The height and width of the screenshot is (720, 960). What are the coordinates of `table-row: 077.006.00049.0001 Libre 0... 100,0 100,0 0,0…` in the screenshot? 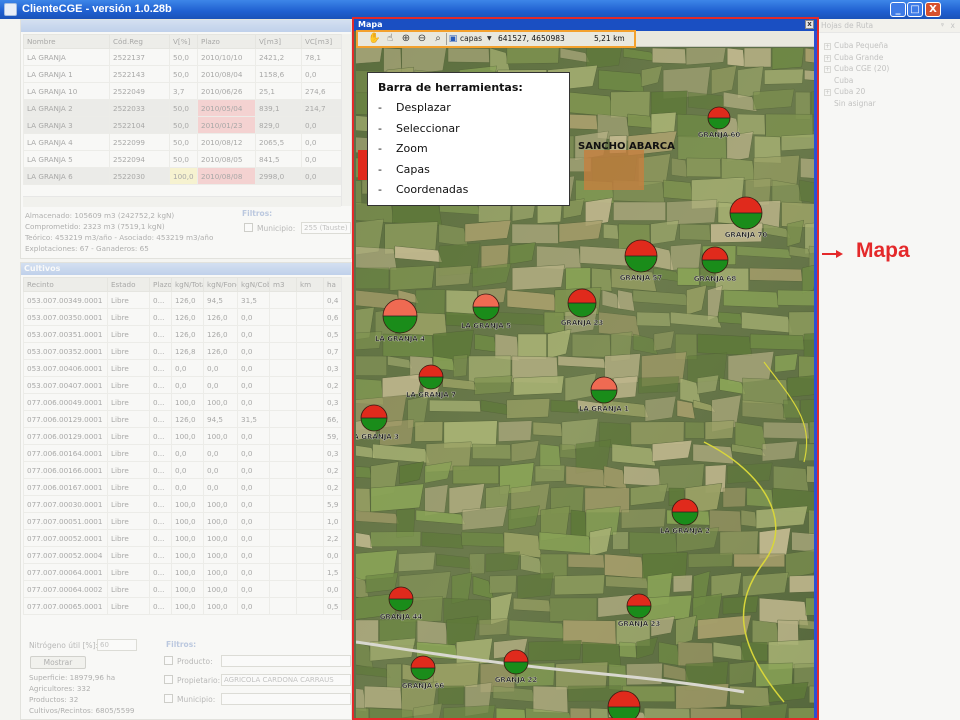 It's located at (182, 402).